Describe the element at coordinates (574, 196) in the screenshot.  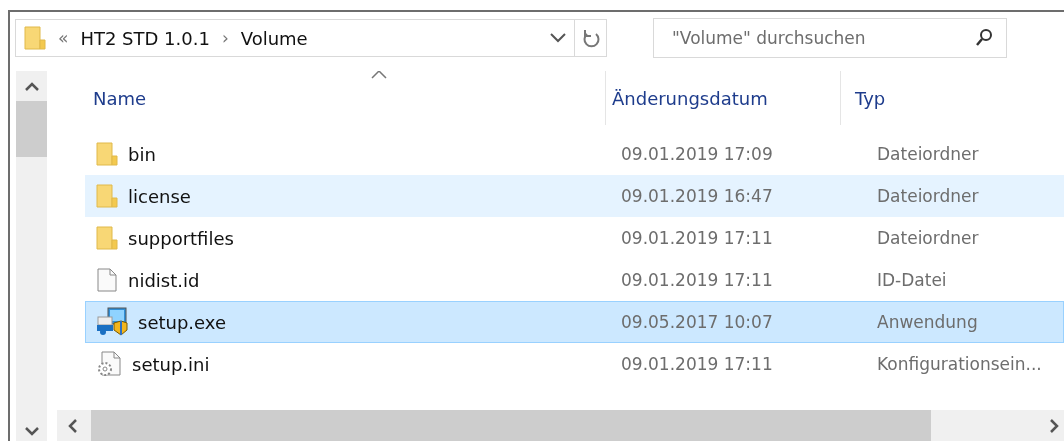
I see `file-row: license 09.01.2019 16:47 Dateiordner` at that location.